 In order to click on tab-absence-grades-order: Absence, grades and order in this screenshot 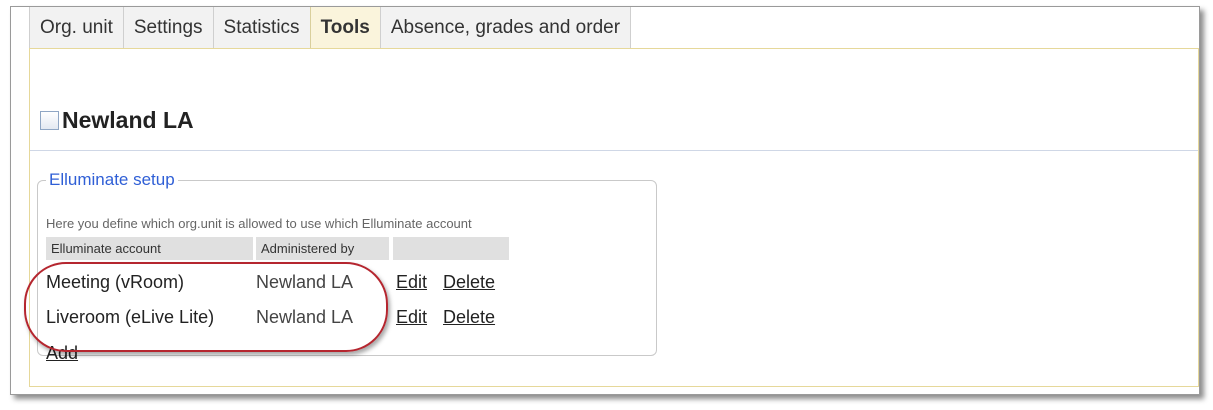, I will do `click(505, 28)`.